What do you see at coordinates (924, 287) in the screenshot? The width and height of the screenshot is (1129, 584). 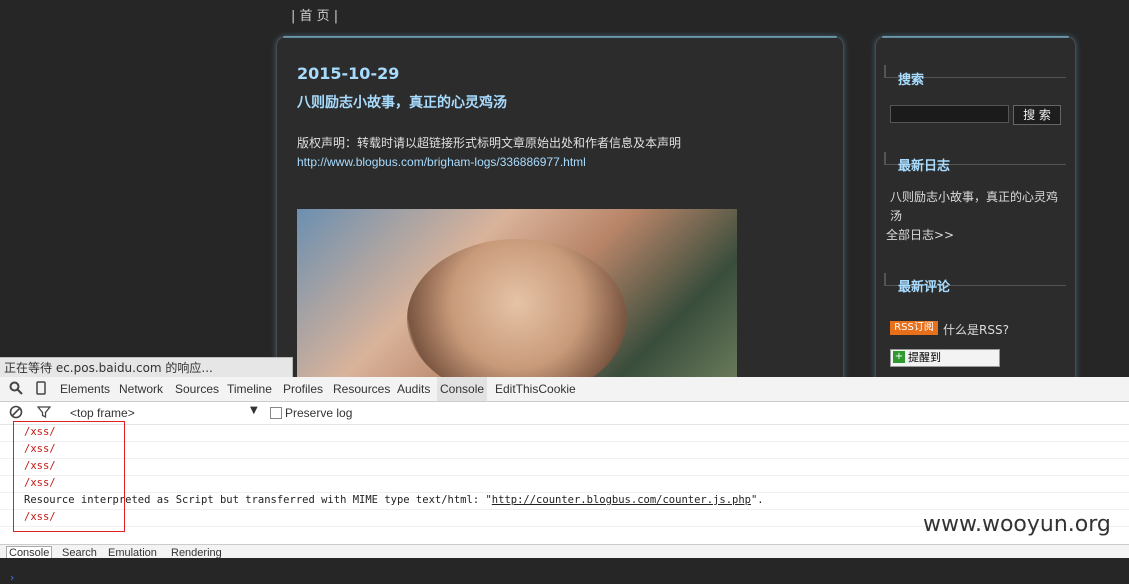 I see `recent-comments-heading: 最新评论` at bounding box center [924, 287].